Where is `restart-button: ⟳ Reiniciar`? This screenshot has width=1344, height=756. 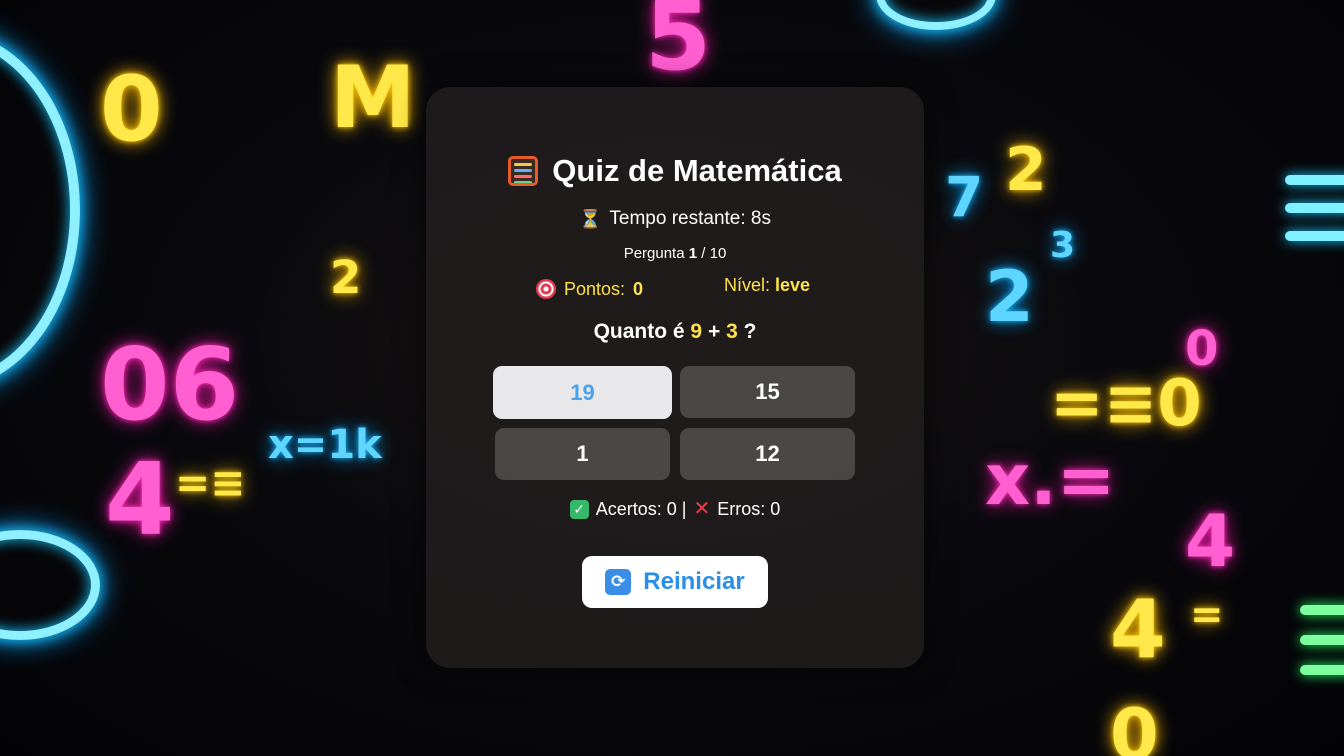 restart-button: ⟳ Reiniciar is located at coordinates (675, 582).